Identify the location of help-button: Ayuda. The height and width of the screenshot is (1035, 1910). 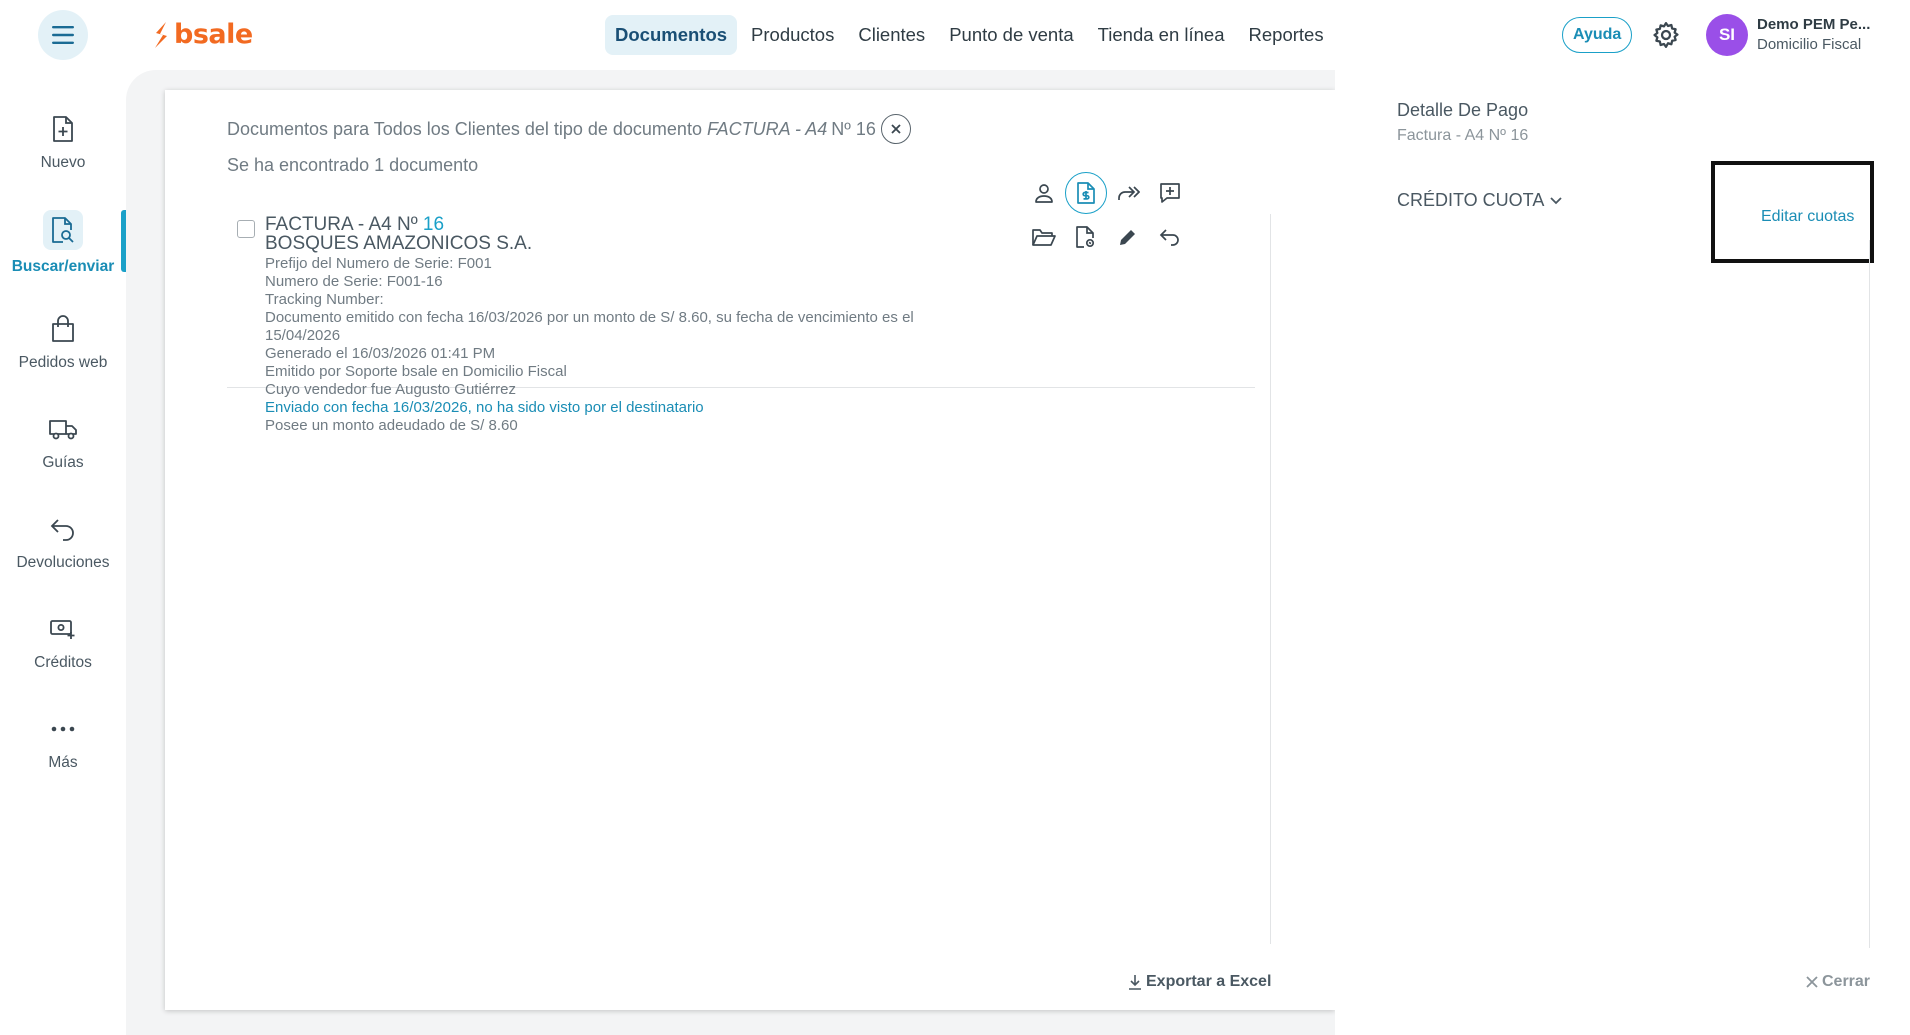
(1597, 35).